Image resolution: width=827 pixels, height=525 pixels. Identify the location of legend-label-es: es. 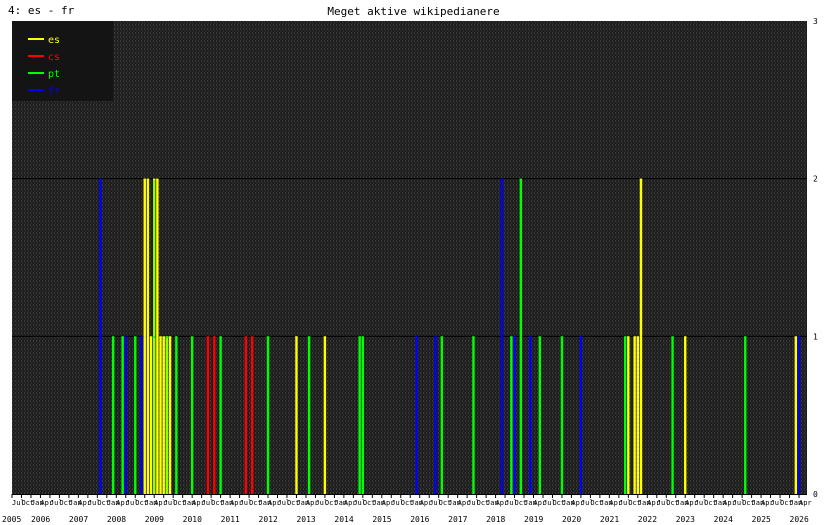
(54, 40).